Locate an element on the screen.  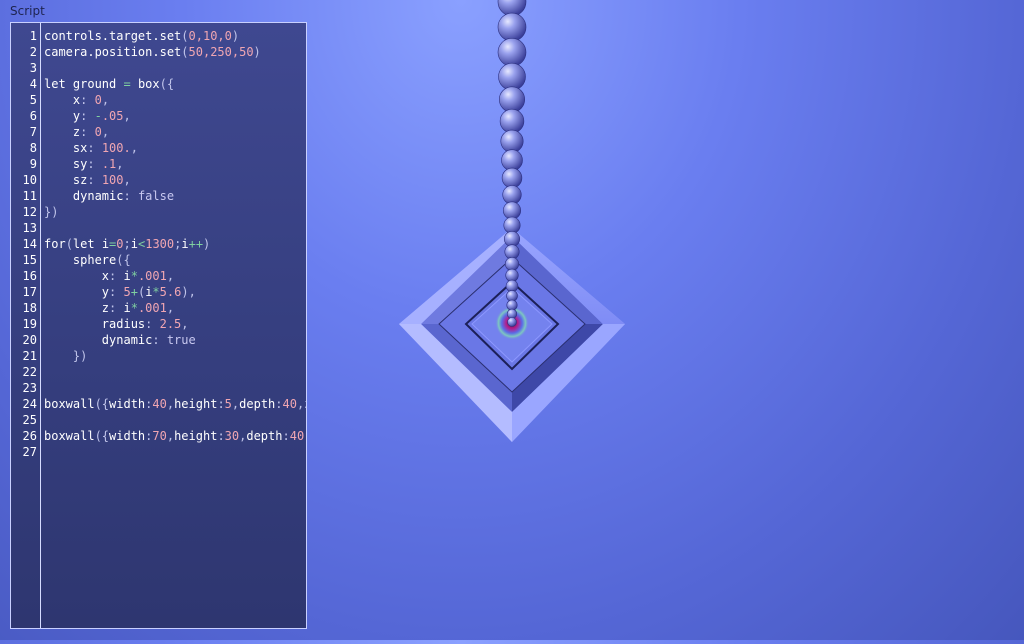
line-code: y: 5+(i*5.6), is located at coordinates (120, 292).